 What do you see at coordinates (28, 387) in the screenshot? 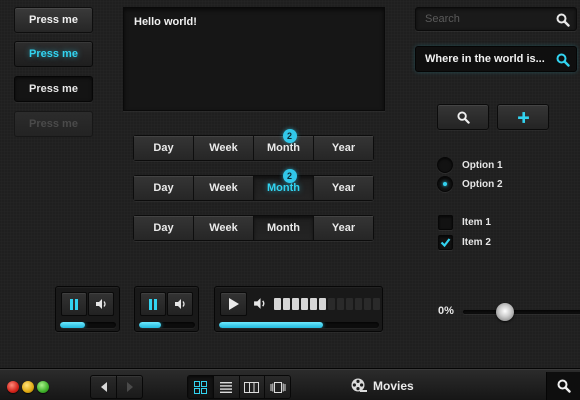
I see `minimize-window-icon` at bounding box center [28, 387].